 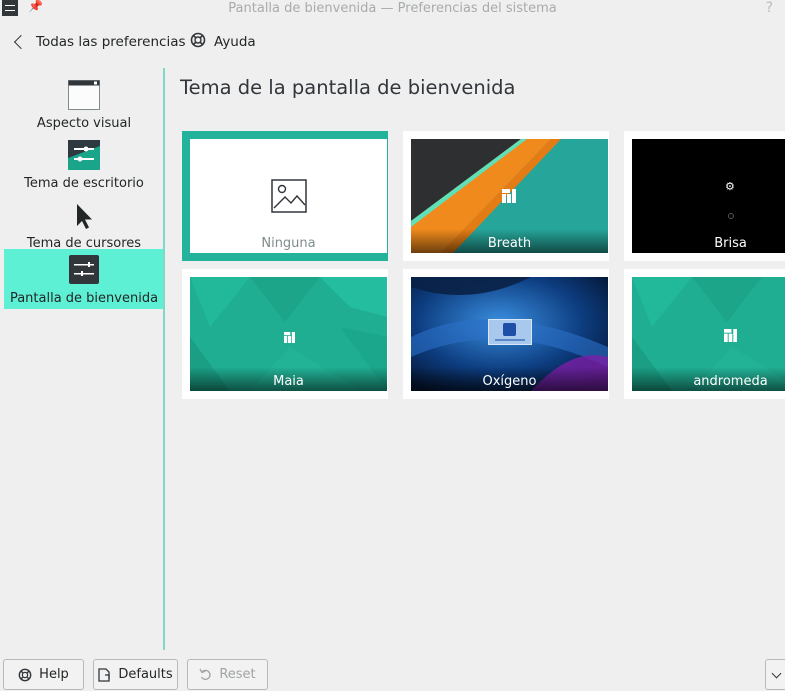 What do you see at coordinates (392, 674) in the screenshot?
I see `button-bar: Help Defaults Reset` at bounding box center [392, 674].